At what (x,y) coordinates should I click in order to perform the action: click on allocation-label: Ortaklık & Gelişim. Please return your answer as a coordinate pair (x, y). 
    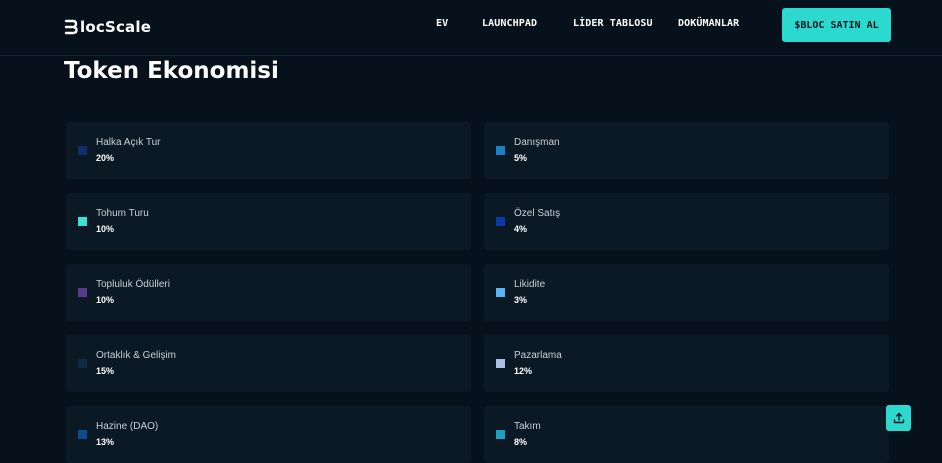
    Looking at the image, I should click on (136, 355).